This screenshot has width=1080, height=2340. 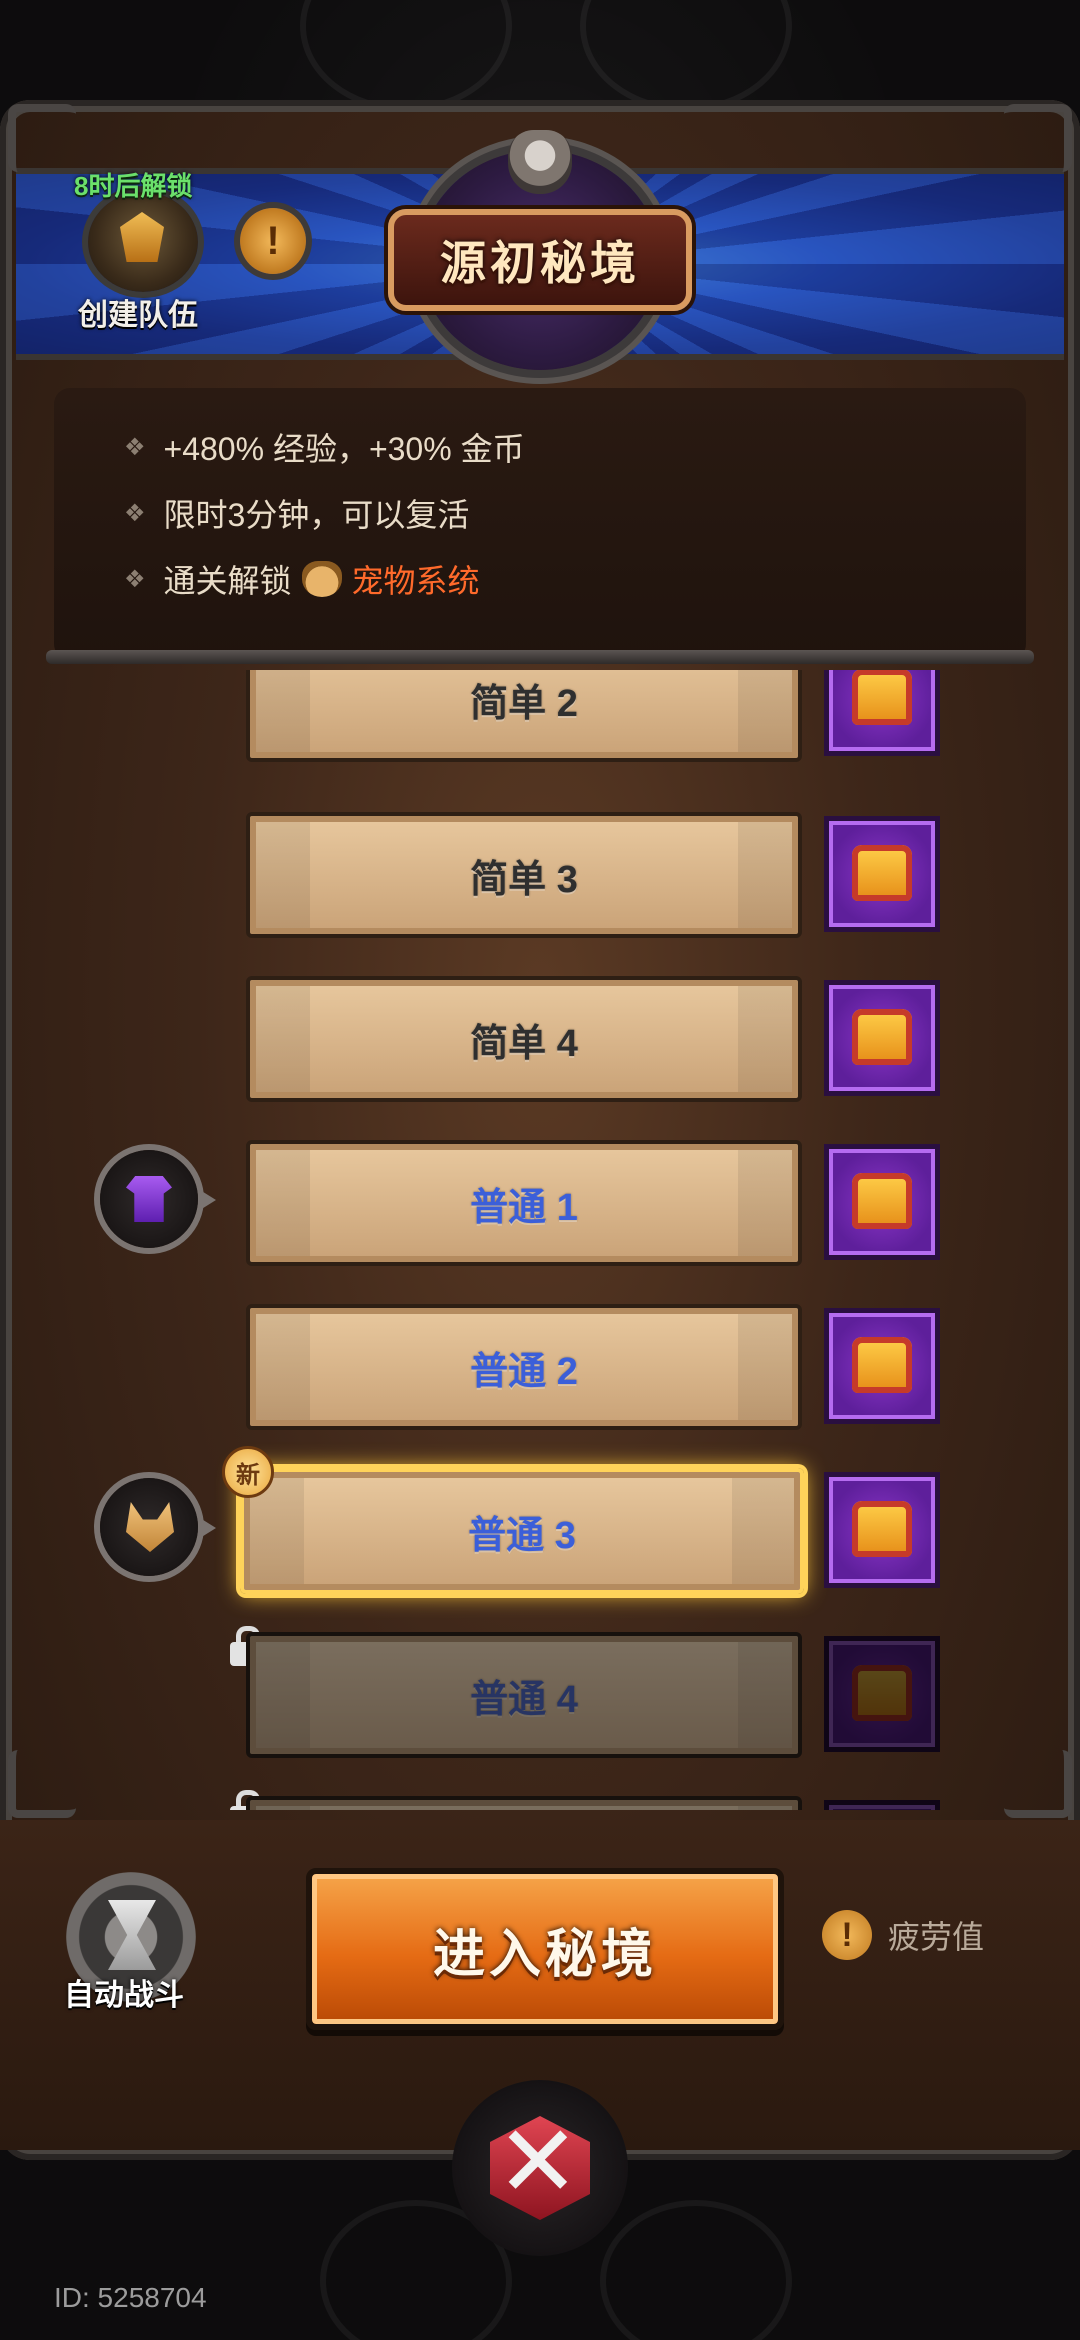 What do you see at coordinates (133, 1947) in the screenshot?
I see `auto-battle-toggle: 自动战斗` at bounding box center [133, 1947].